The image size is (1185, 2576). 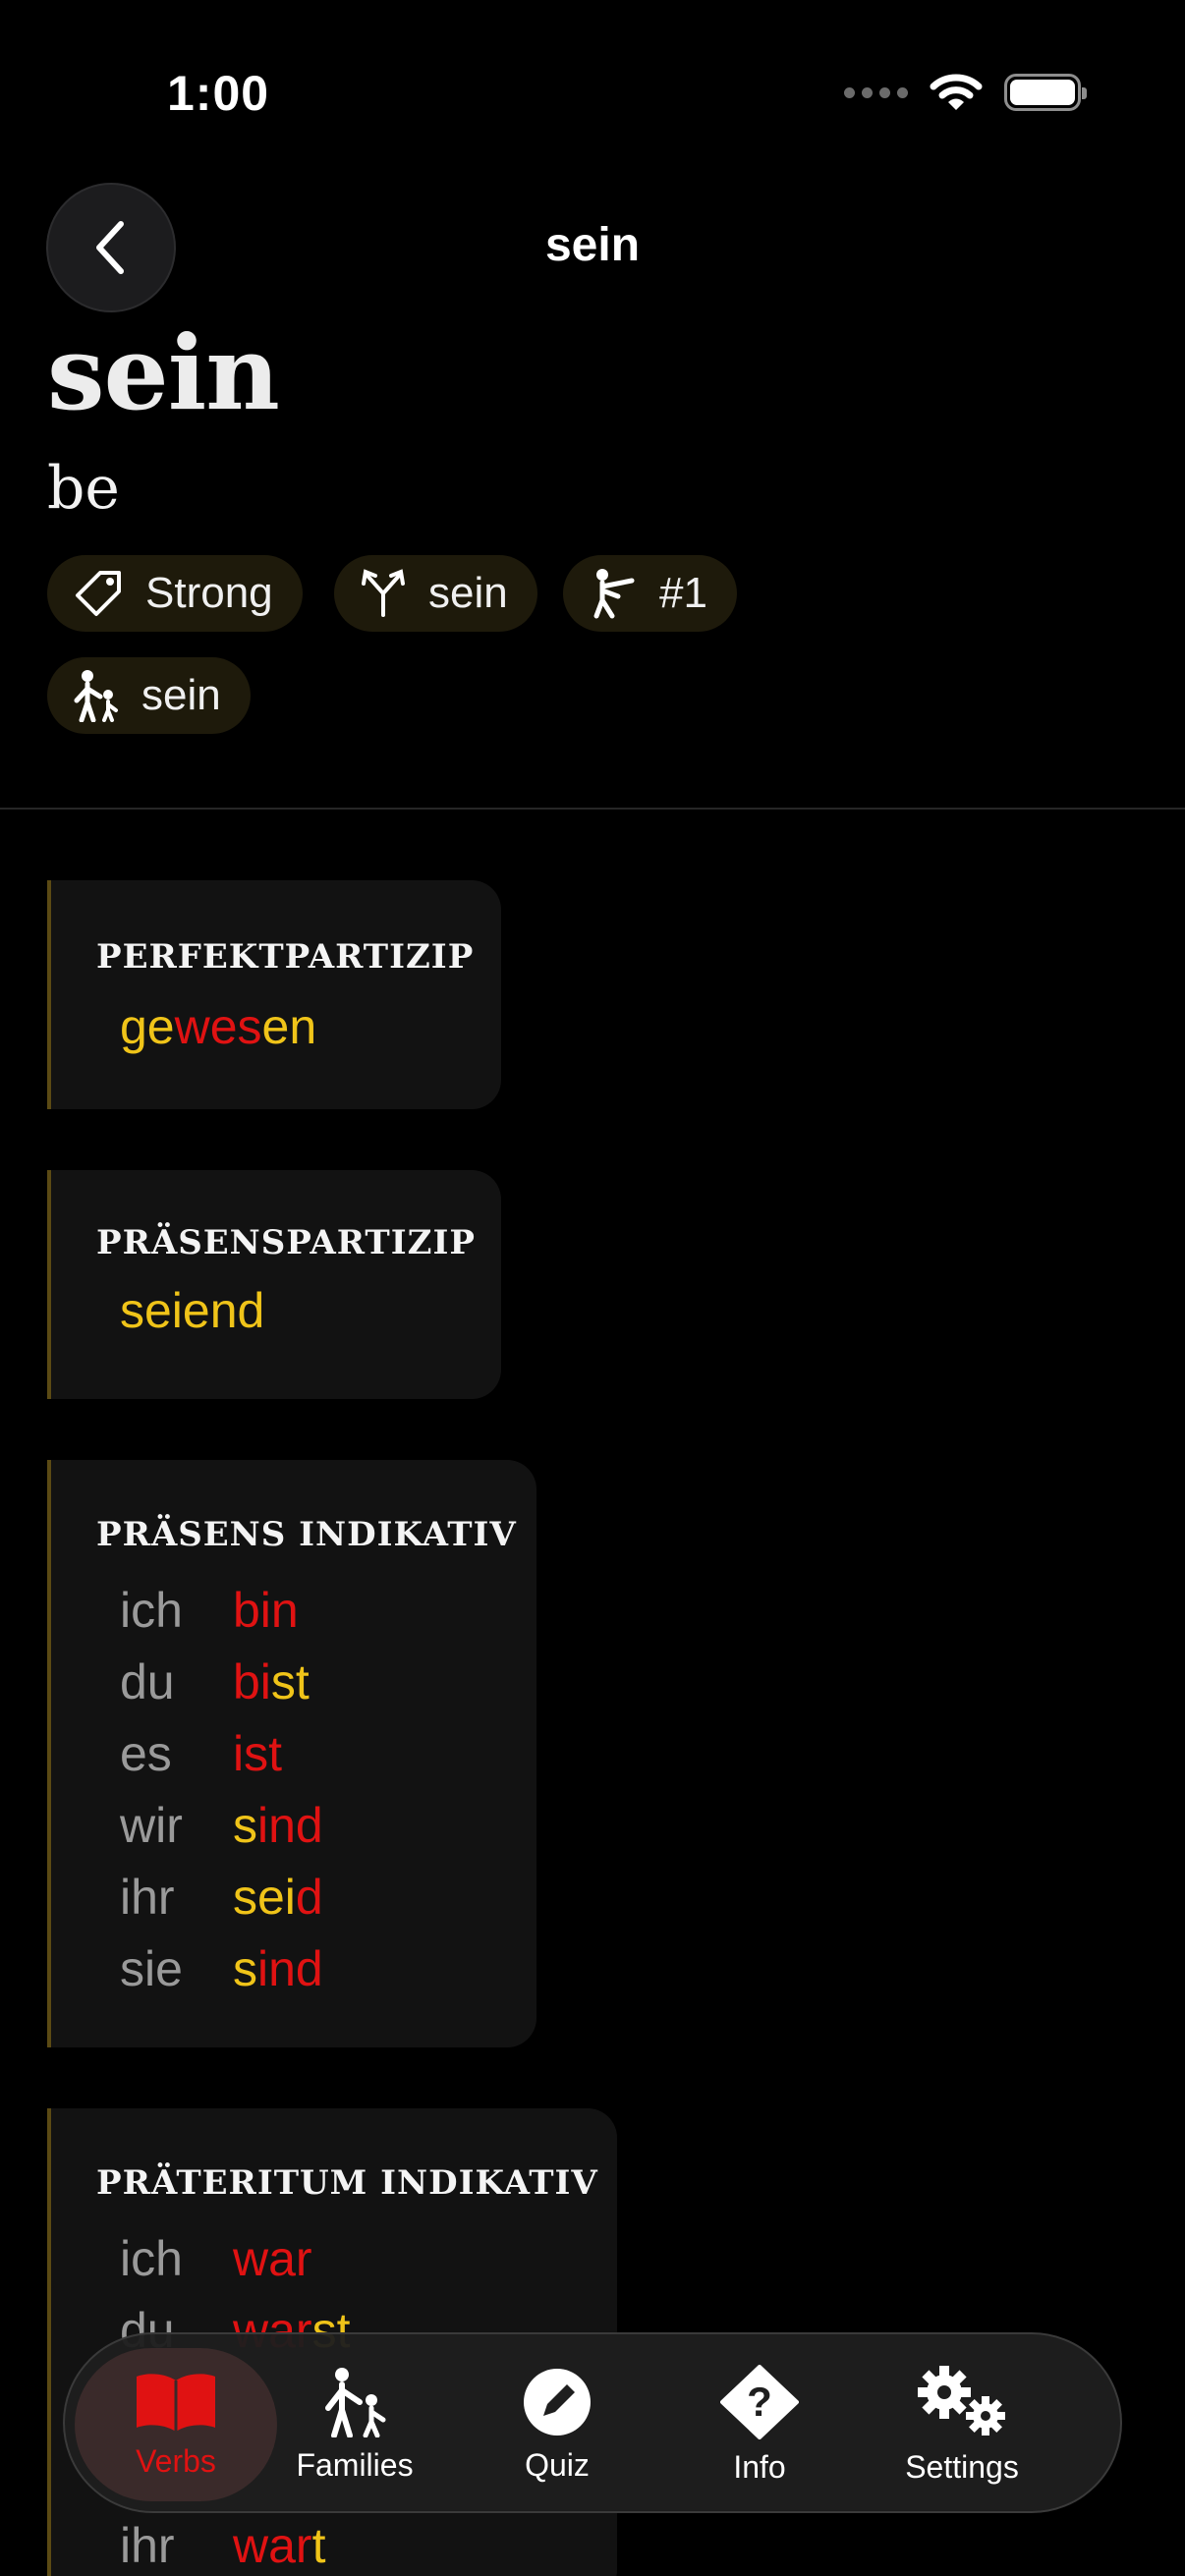 I want to click on card-heading: PRÄSENSPARTIZIP, so click(x=286, y=1242).